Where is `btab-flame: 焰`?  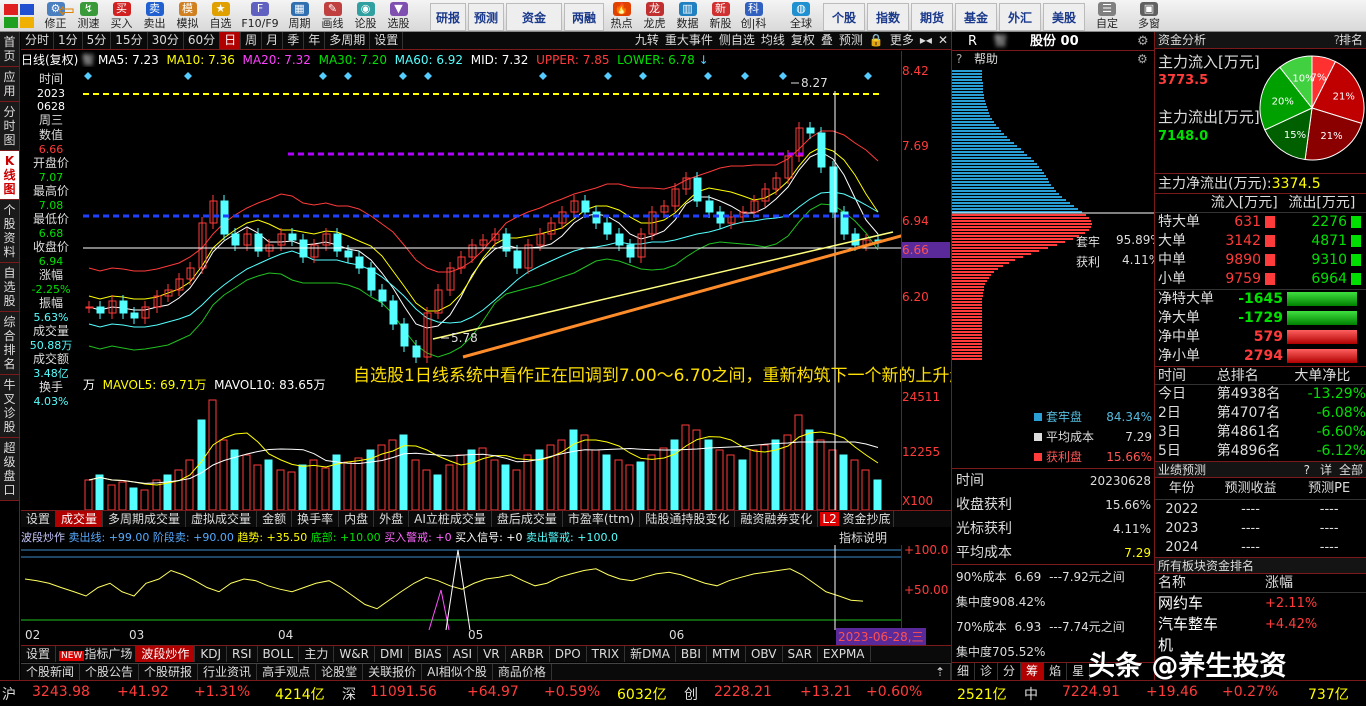 btab-flame: 焰 is located at coordinates (1056, 671).